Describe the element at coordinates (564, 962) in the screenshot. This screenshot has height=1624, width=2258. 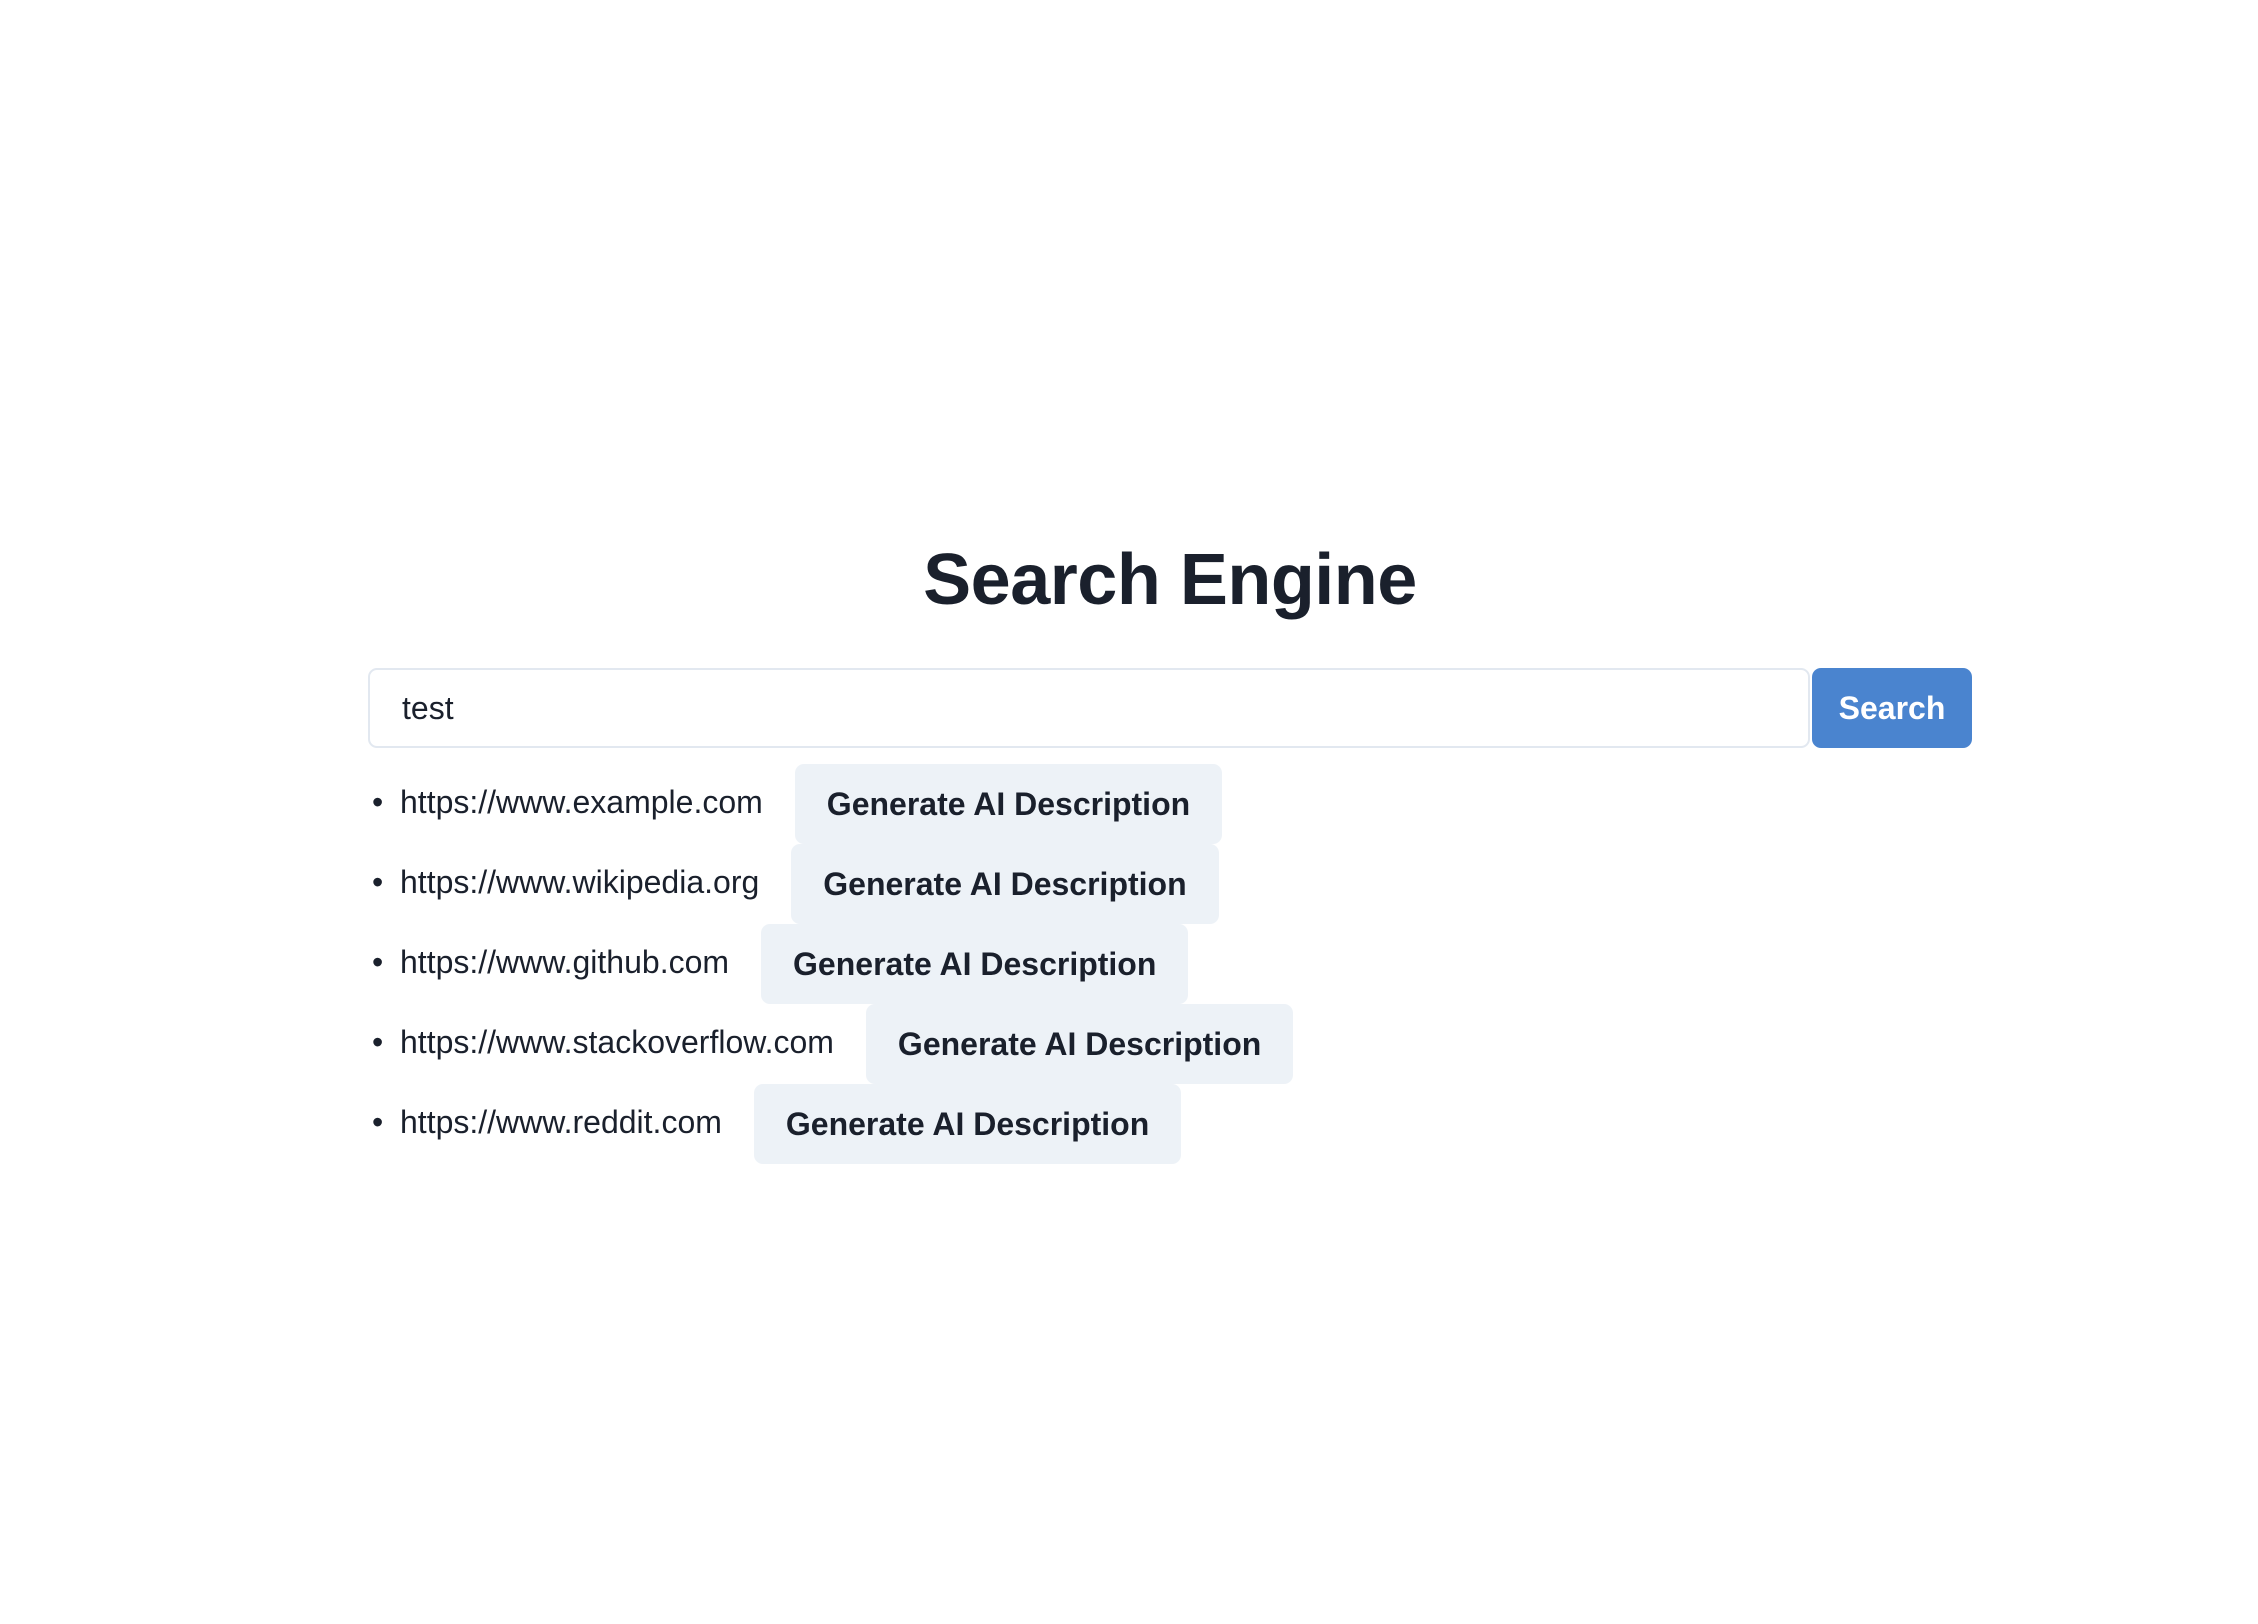
I see `result-url: https://www.github.com` at that location.